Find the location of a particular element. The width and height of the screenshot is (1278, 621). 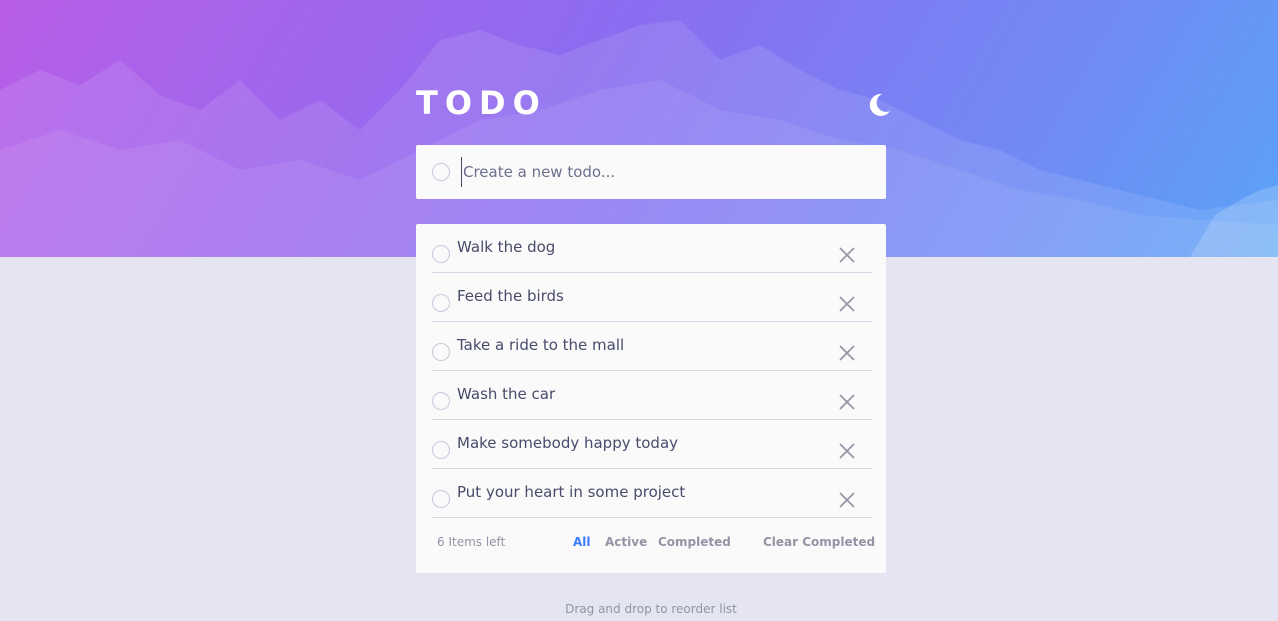

clear-completed-button: Clear Completed is located at coordinates (819, 542).